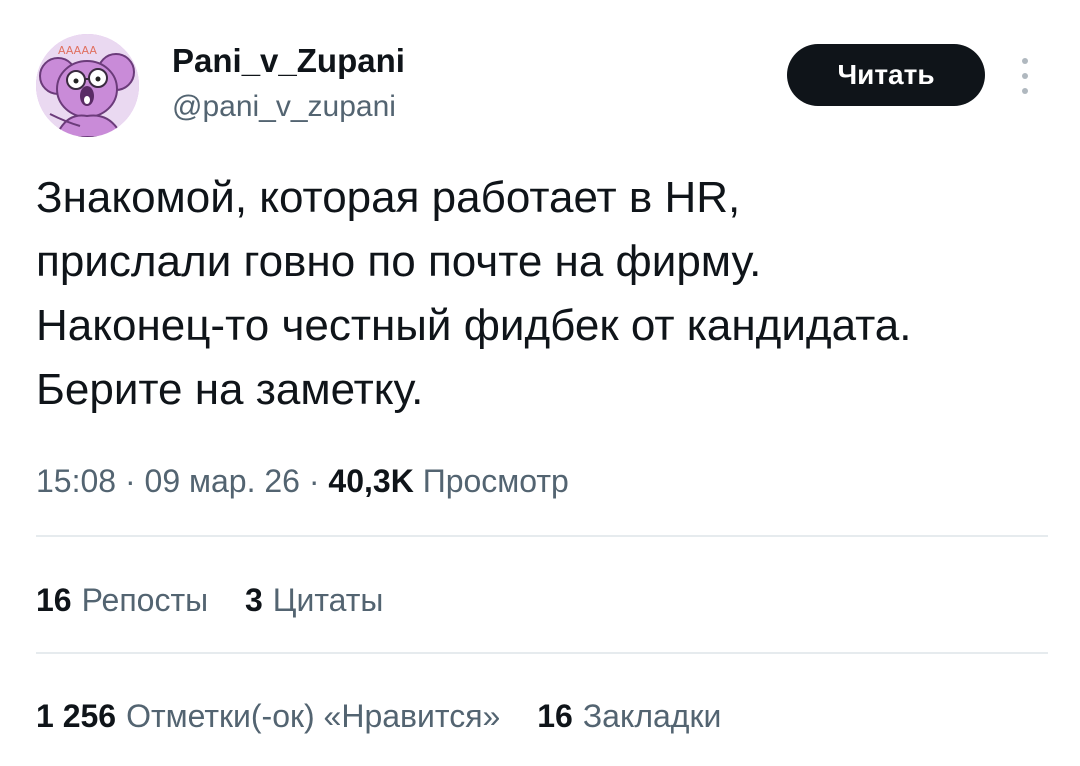 The image size is (1080, 766). What do you see at coordinates (388, 197) in the screenshot?
I see `tweet-text-line: Знакомой, которая работает в HR,` at bounding box center [388, 197].